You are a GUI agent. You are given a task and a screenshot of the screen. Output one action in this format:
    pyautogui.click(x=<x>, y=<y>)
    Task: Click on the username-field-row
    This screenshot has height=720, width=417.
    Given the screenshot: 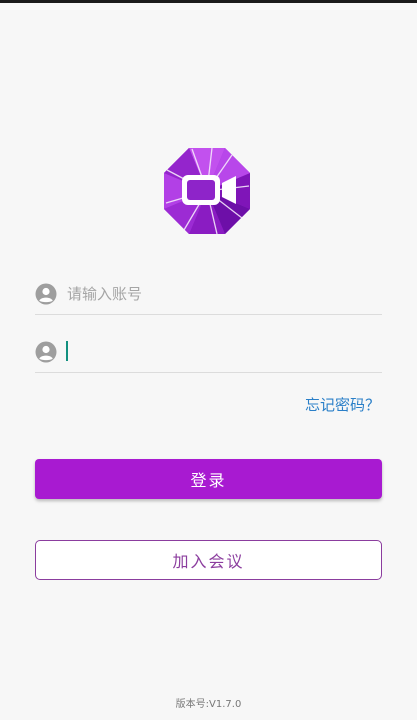 What is the action you would take?
    pyautogui.click(x=208, y=294)
    